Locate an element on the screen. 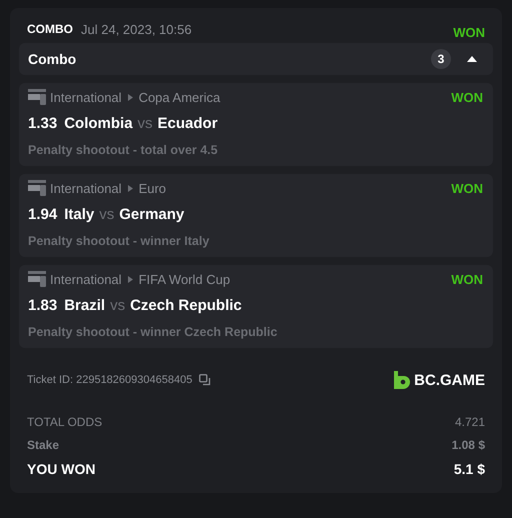  count-badge: 3 is located at coordinates (441, 59).